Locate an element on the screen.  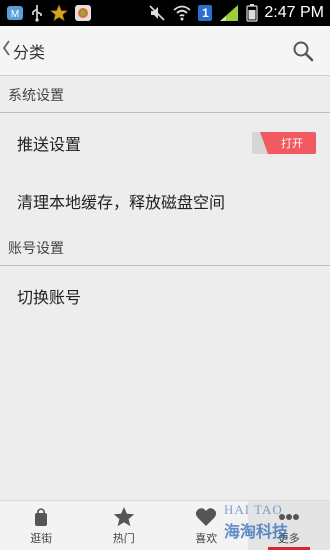
page-title: 分类 is located at coordinates (29, 52).